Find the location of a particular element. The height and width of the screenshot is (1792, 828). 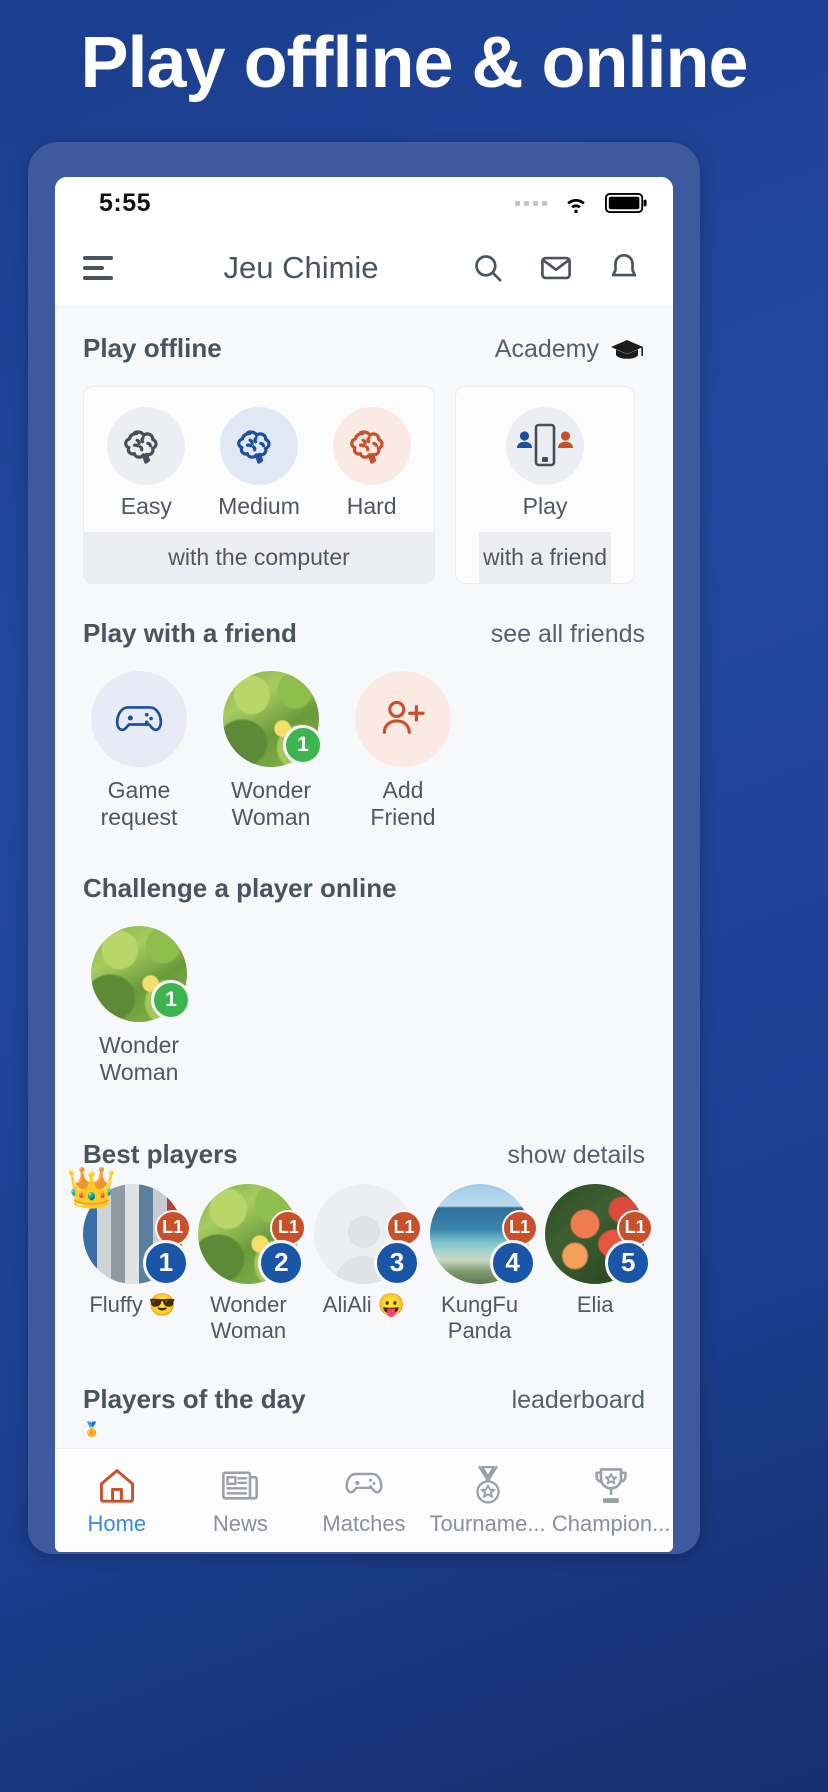

nav-item-news: News is located at coordinates (241, 1501).